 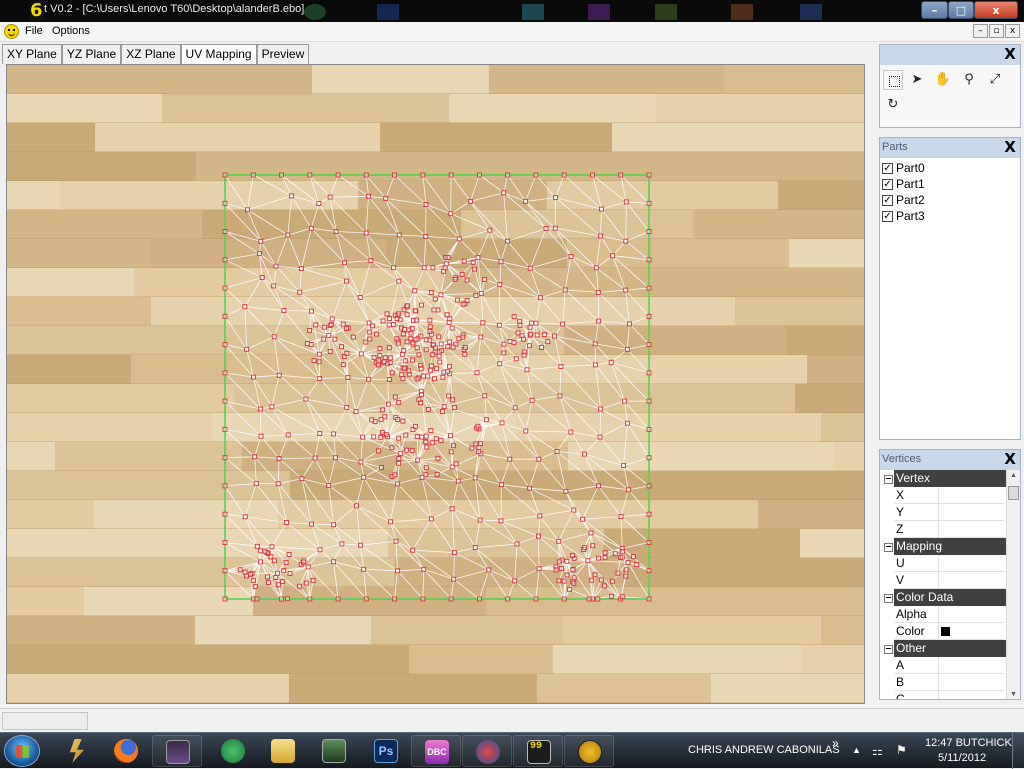 I want to click on tool-panel-close-button: X, so click(x=1010, y=54).